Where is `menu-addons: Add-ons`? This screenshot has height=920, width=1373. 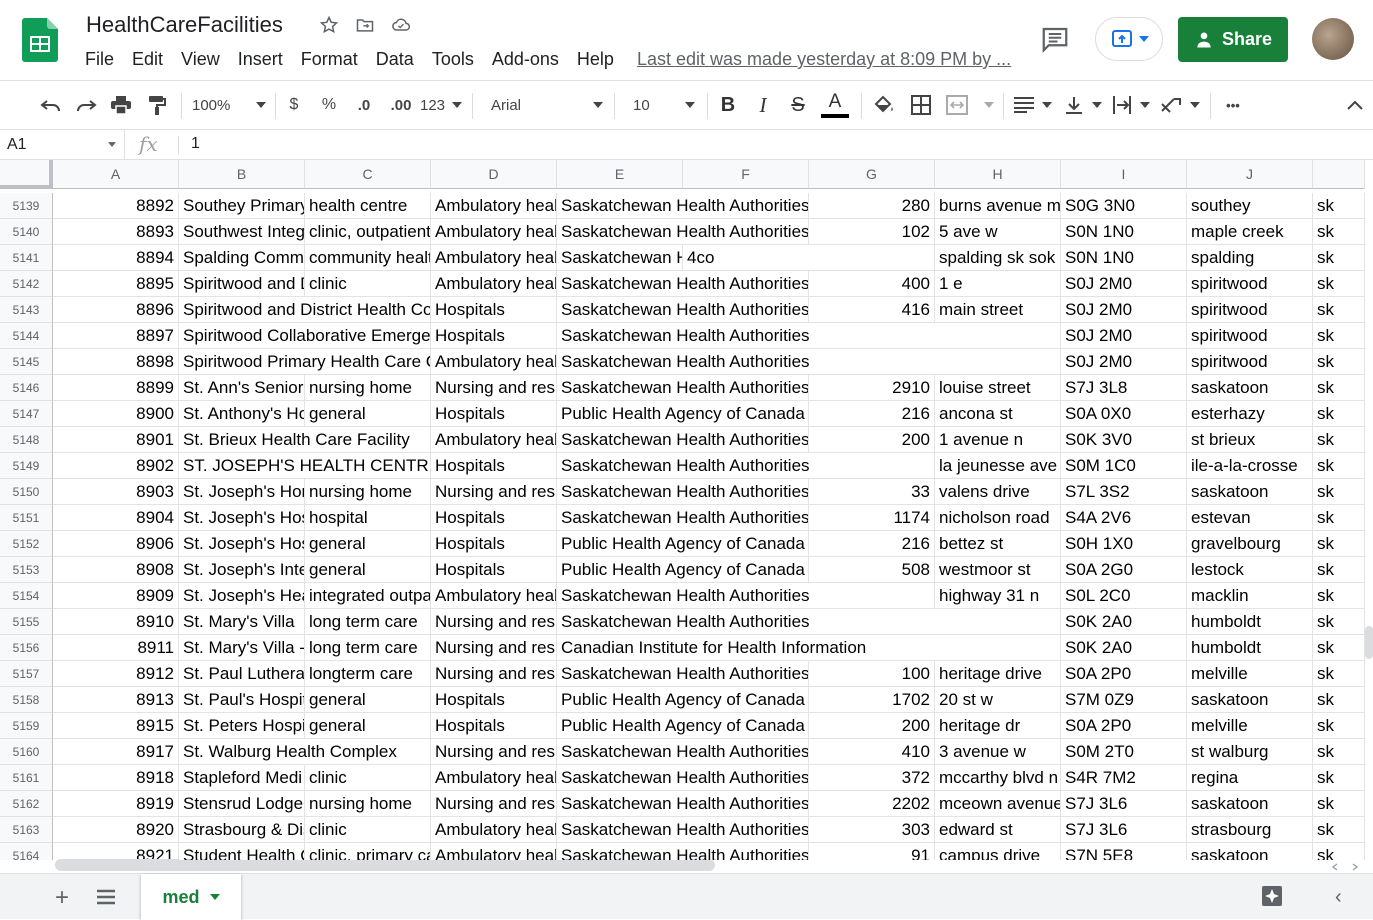 menu-addons: Add-ons is located at coordinates (525, 59).